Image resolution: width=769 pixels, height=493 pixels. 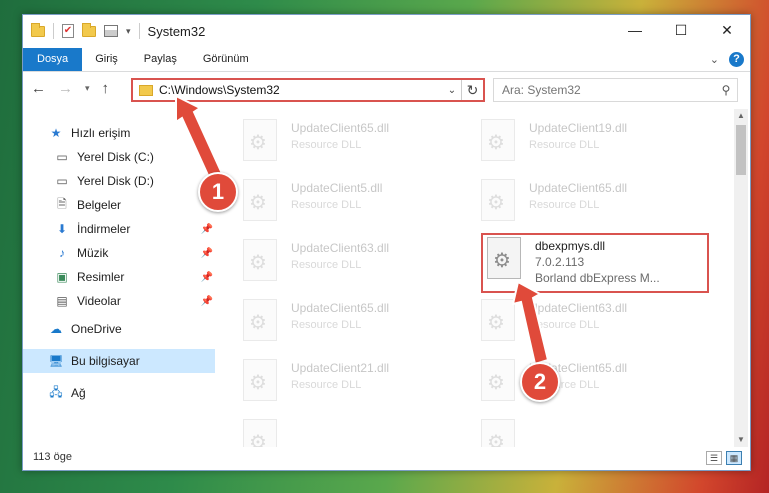 What do you see at coordinates (133, 301) in the screenshot?
I see `sidebar-item-videos: ▤ Videolar 📌` at bounding box center [133, 301].